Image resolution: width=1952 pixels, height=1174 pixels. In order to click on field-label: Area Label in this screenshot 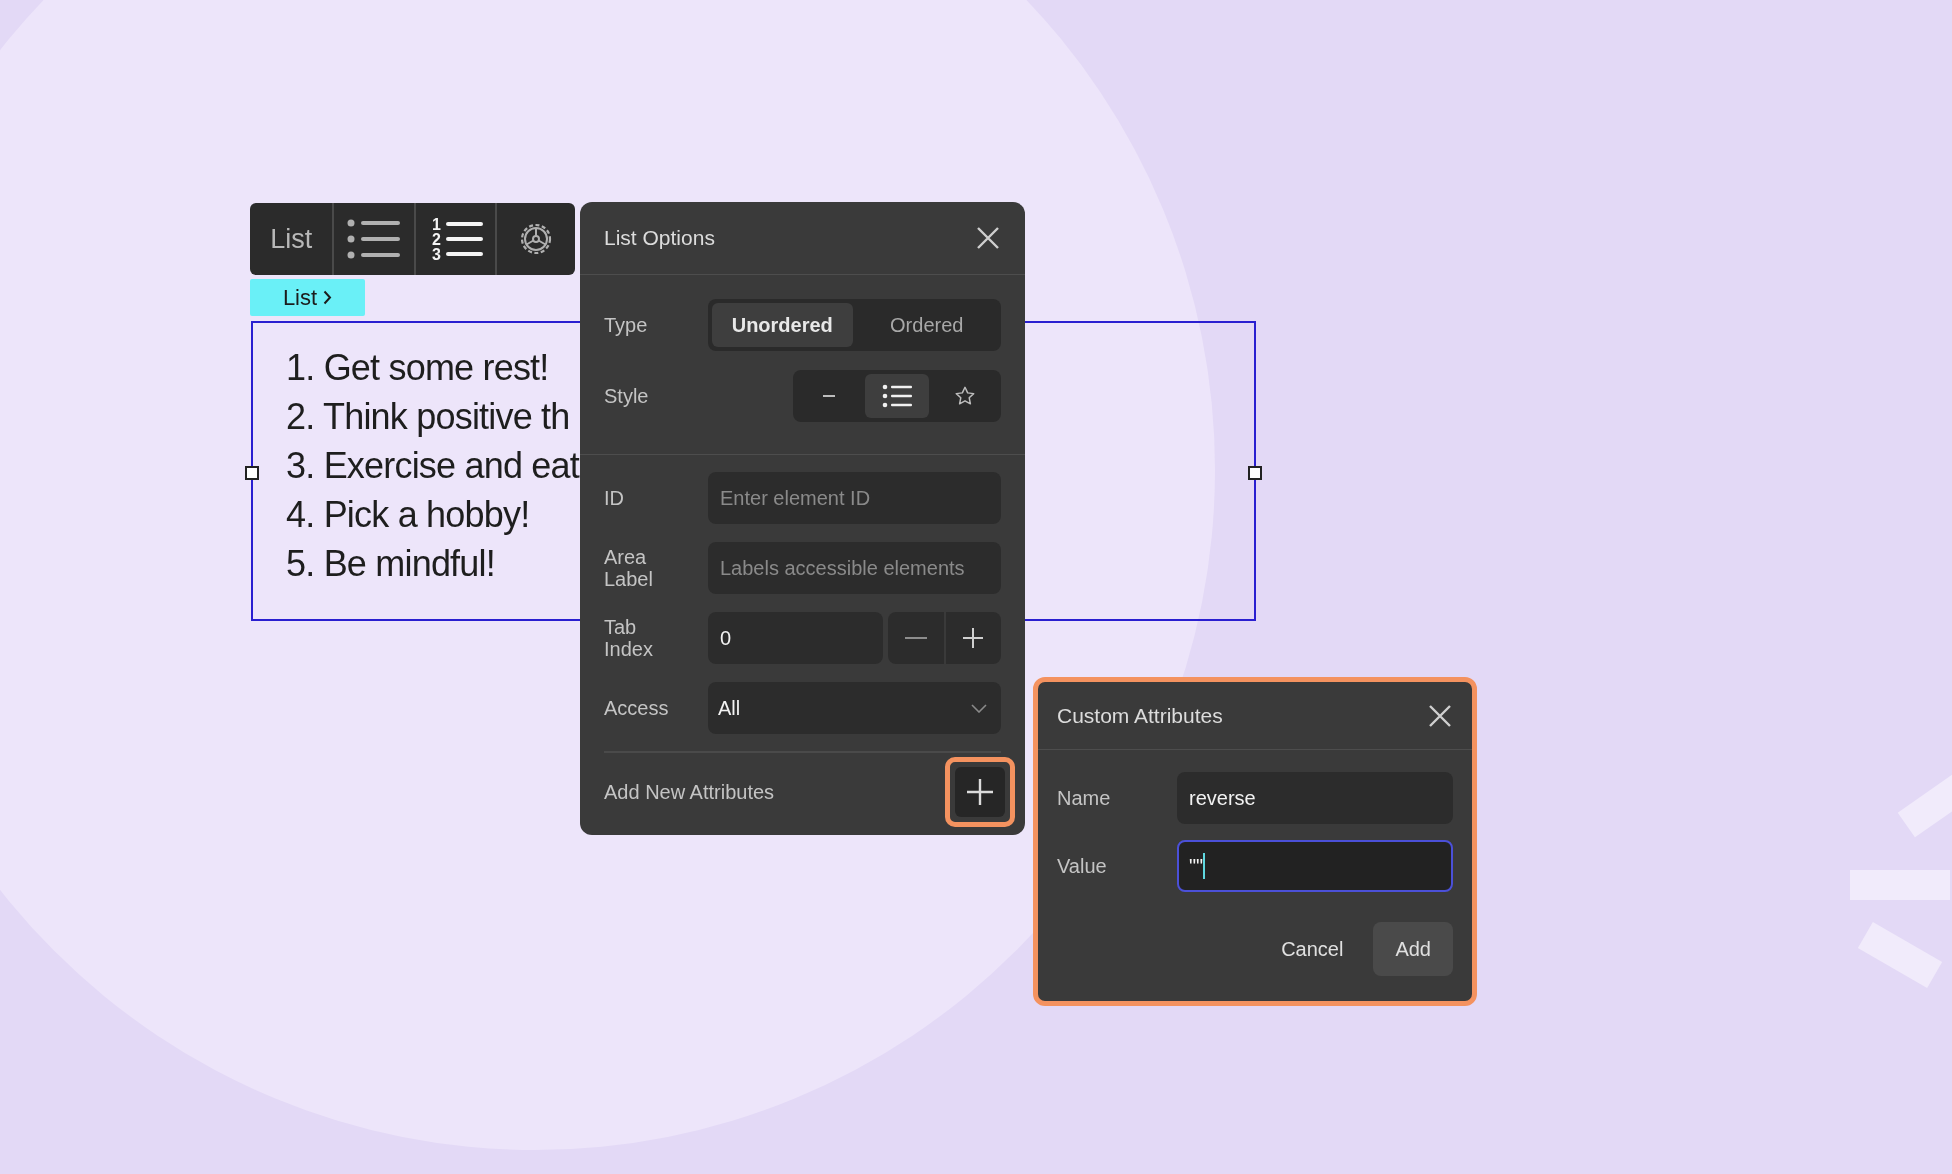, I will do `click(629, 568)`.